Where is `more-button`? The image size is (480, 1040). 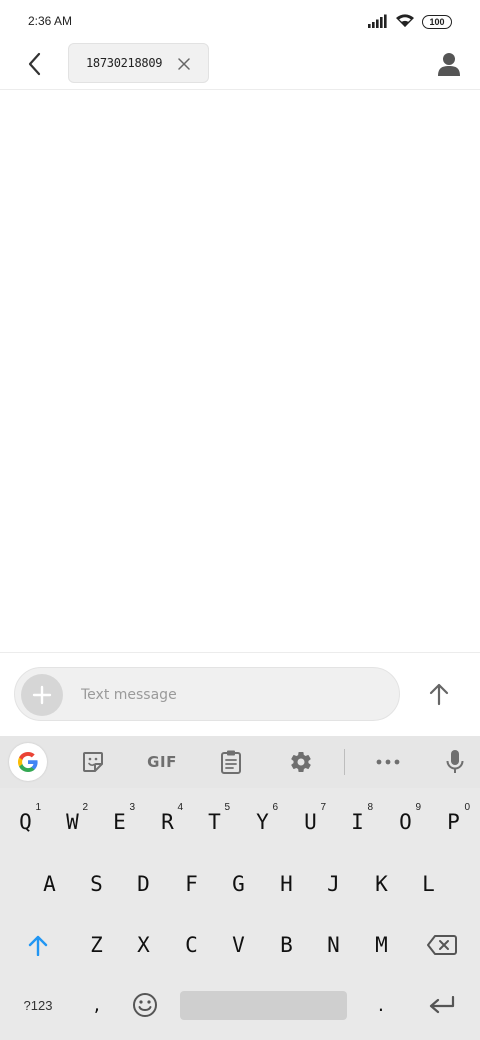
more-button is located at coordinates (388, 762).